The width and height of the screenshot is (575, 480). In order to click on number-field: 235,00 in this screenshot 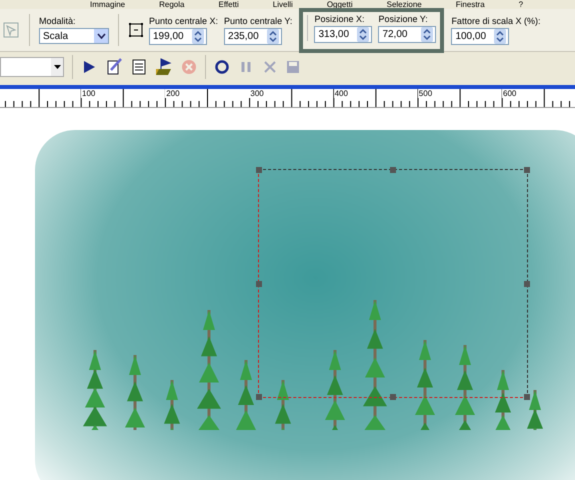, I will do `click(253, 36)`.